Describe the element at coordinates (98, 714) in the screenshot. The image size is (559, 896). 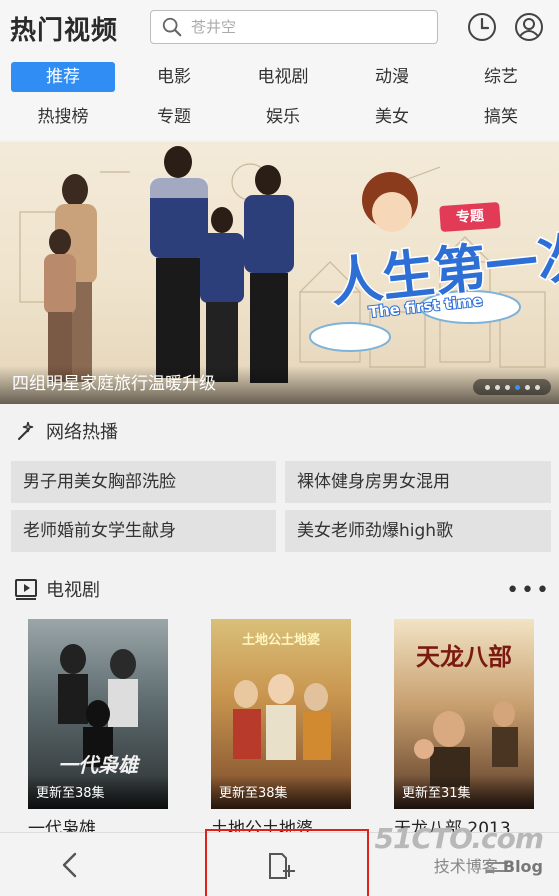
I see `show-poster: 一代枭雄 更新至38集` at that location.